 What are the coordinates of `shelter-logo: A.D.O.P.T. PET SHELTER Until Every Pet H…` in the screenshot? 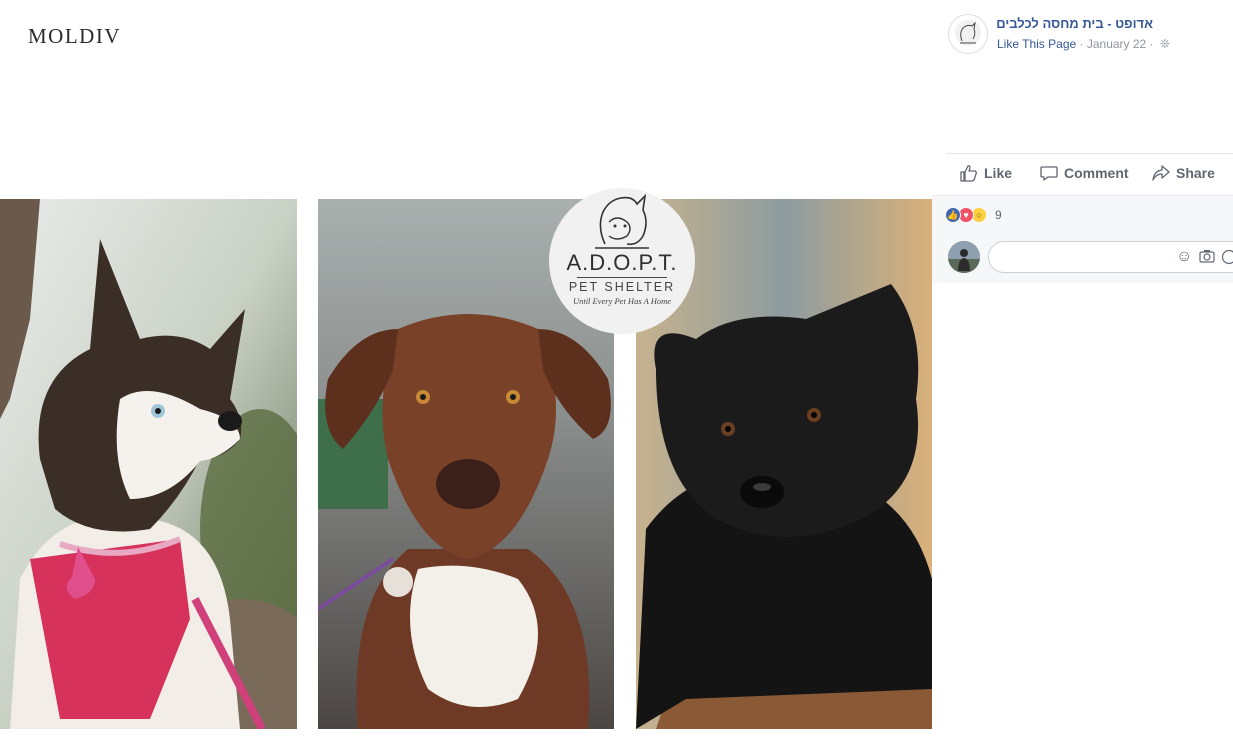 It's located at (622, 261).